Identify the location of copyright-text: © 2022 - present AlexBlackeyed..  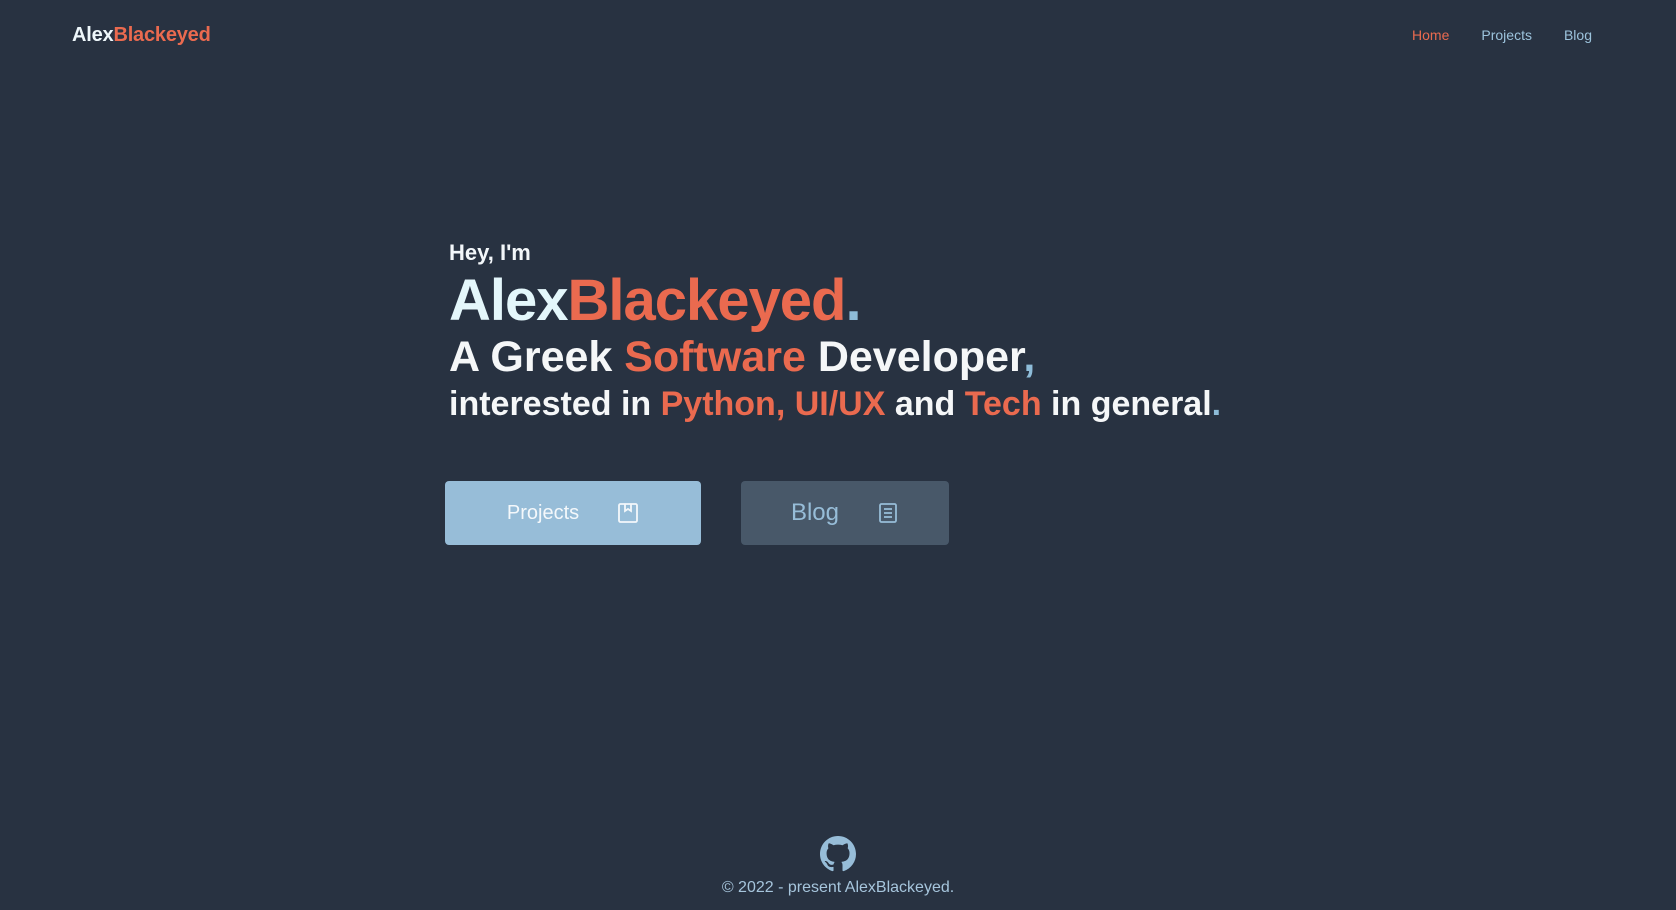
(838, 887).